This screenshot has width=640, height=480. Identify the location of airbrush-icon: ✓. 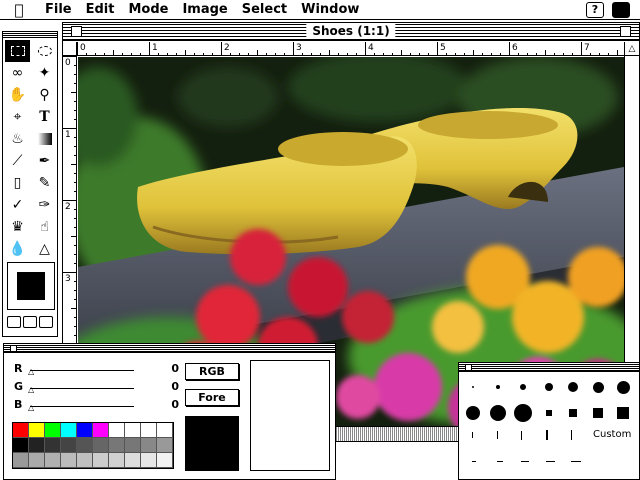
(17, 205).